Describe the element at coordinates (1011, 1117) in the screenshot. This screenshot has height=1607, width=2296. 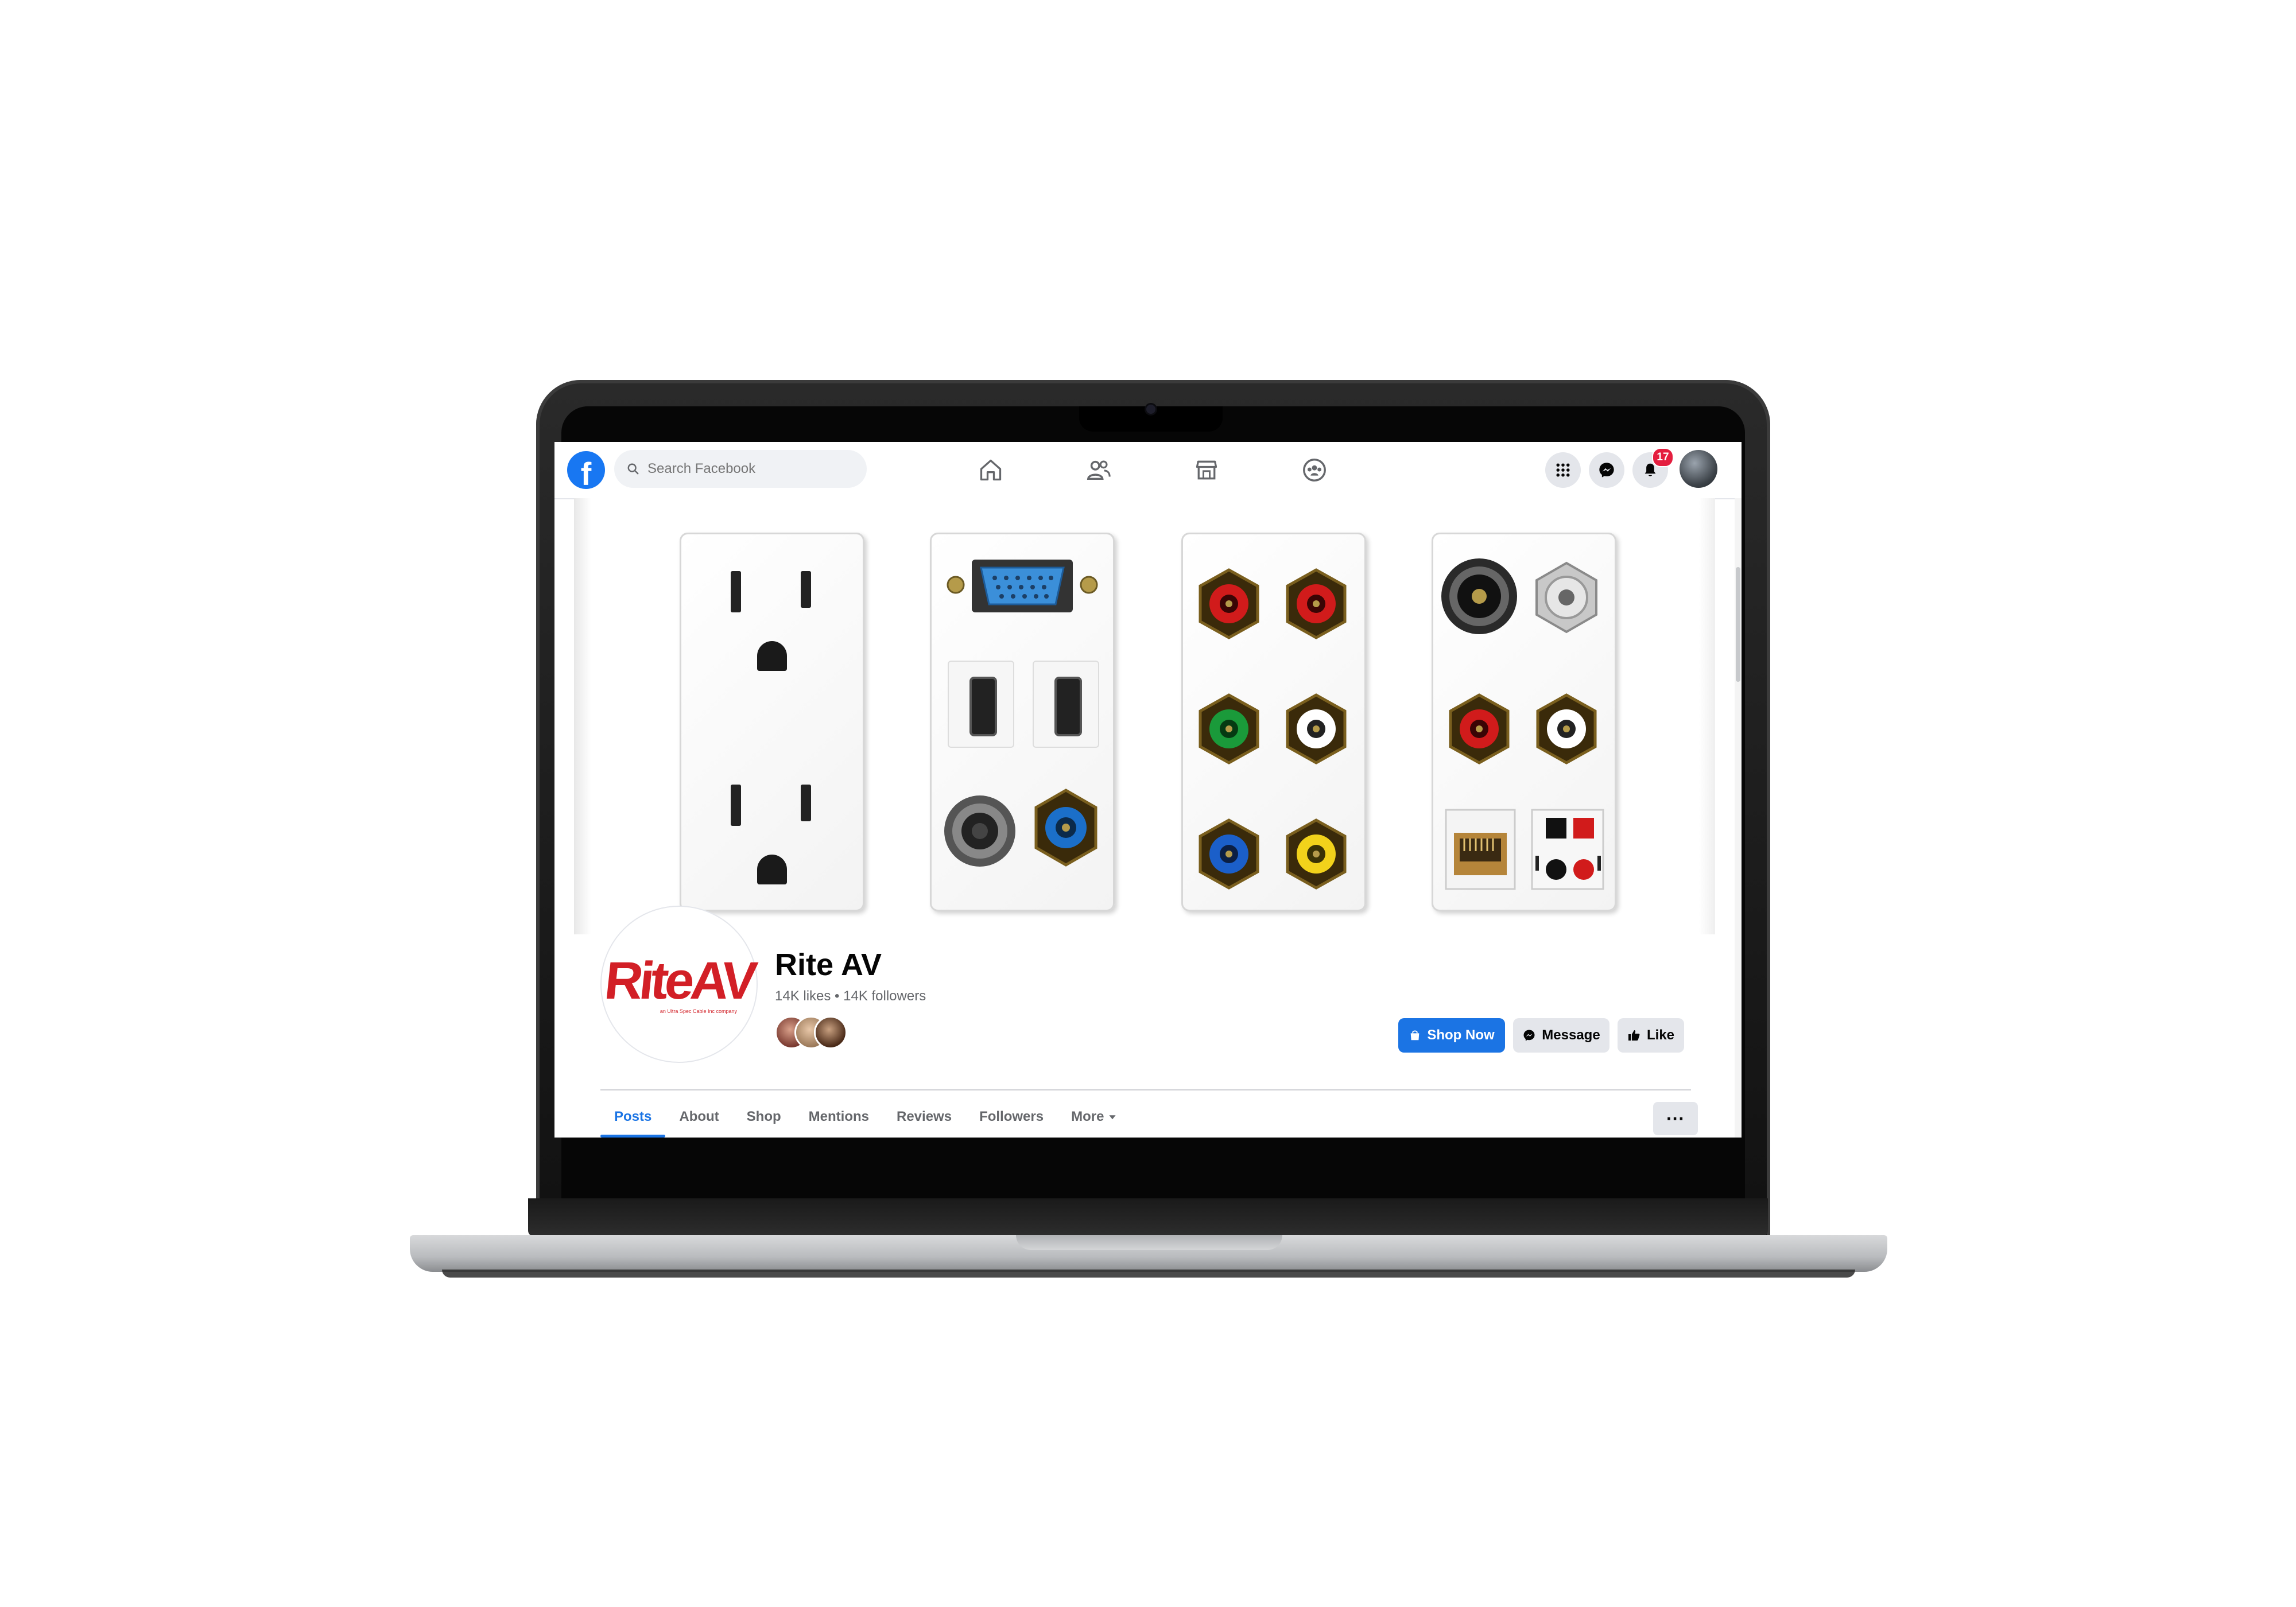
I see `tab-followers: Followers` at that location.